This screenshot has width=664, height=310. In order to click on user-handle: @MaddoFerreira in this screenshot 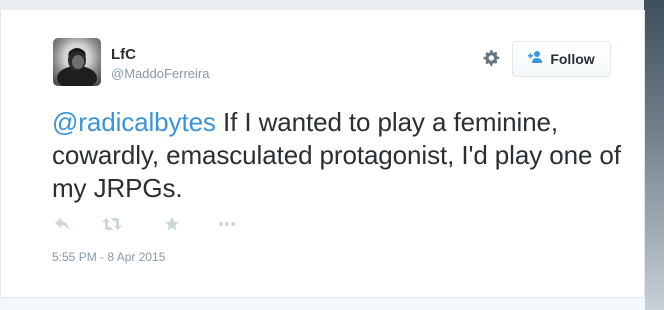, I will do `click(160, 73)`.